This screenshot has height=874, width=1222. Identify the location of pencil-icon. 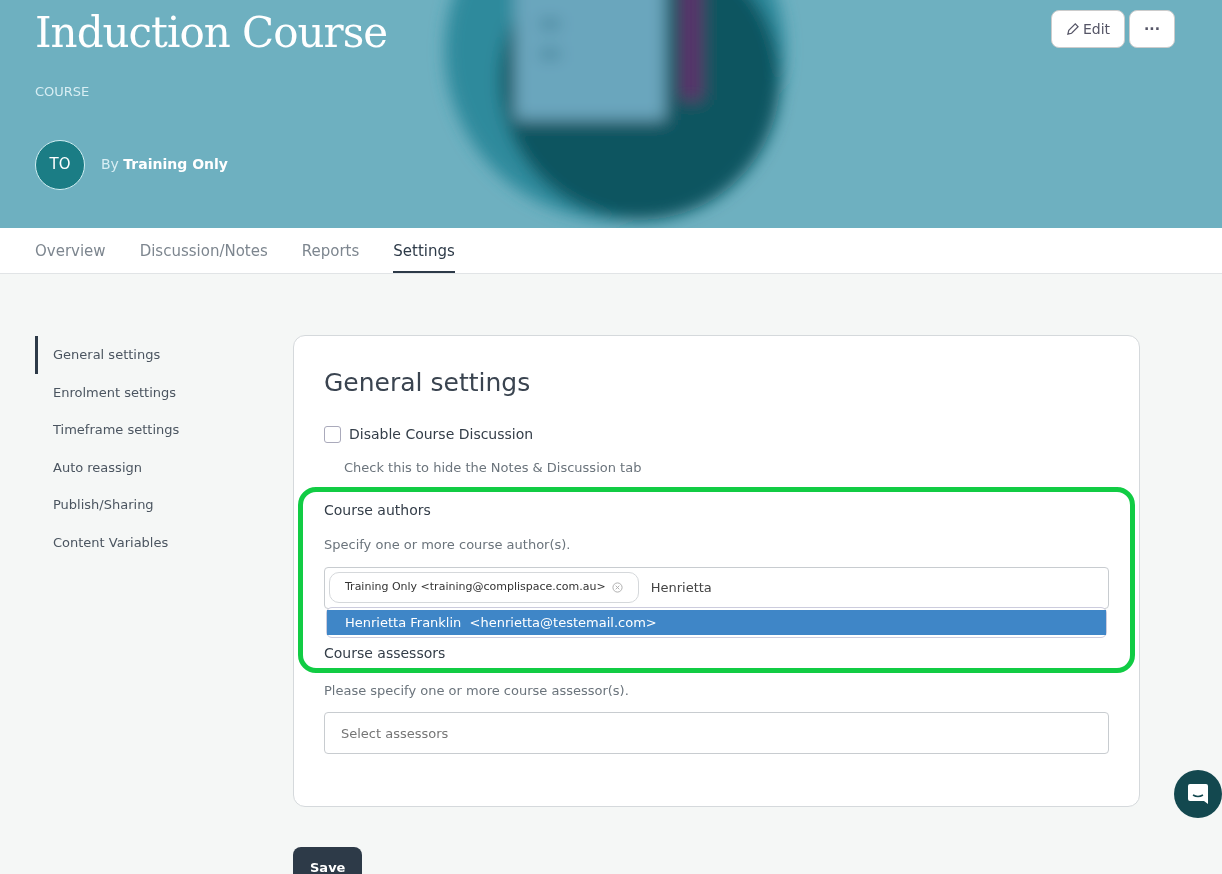
(1072, 29).